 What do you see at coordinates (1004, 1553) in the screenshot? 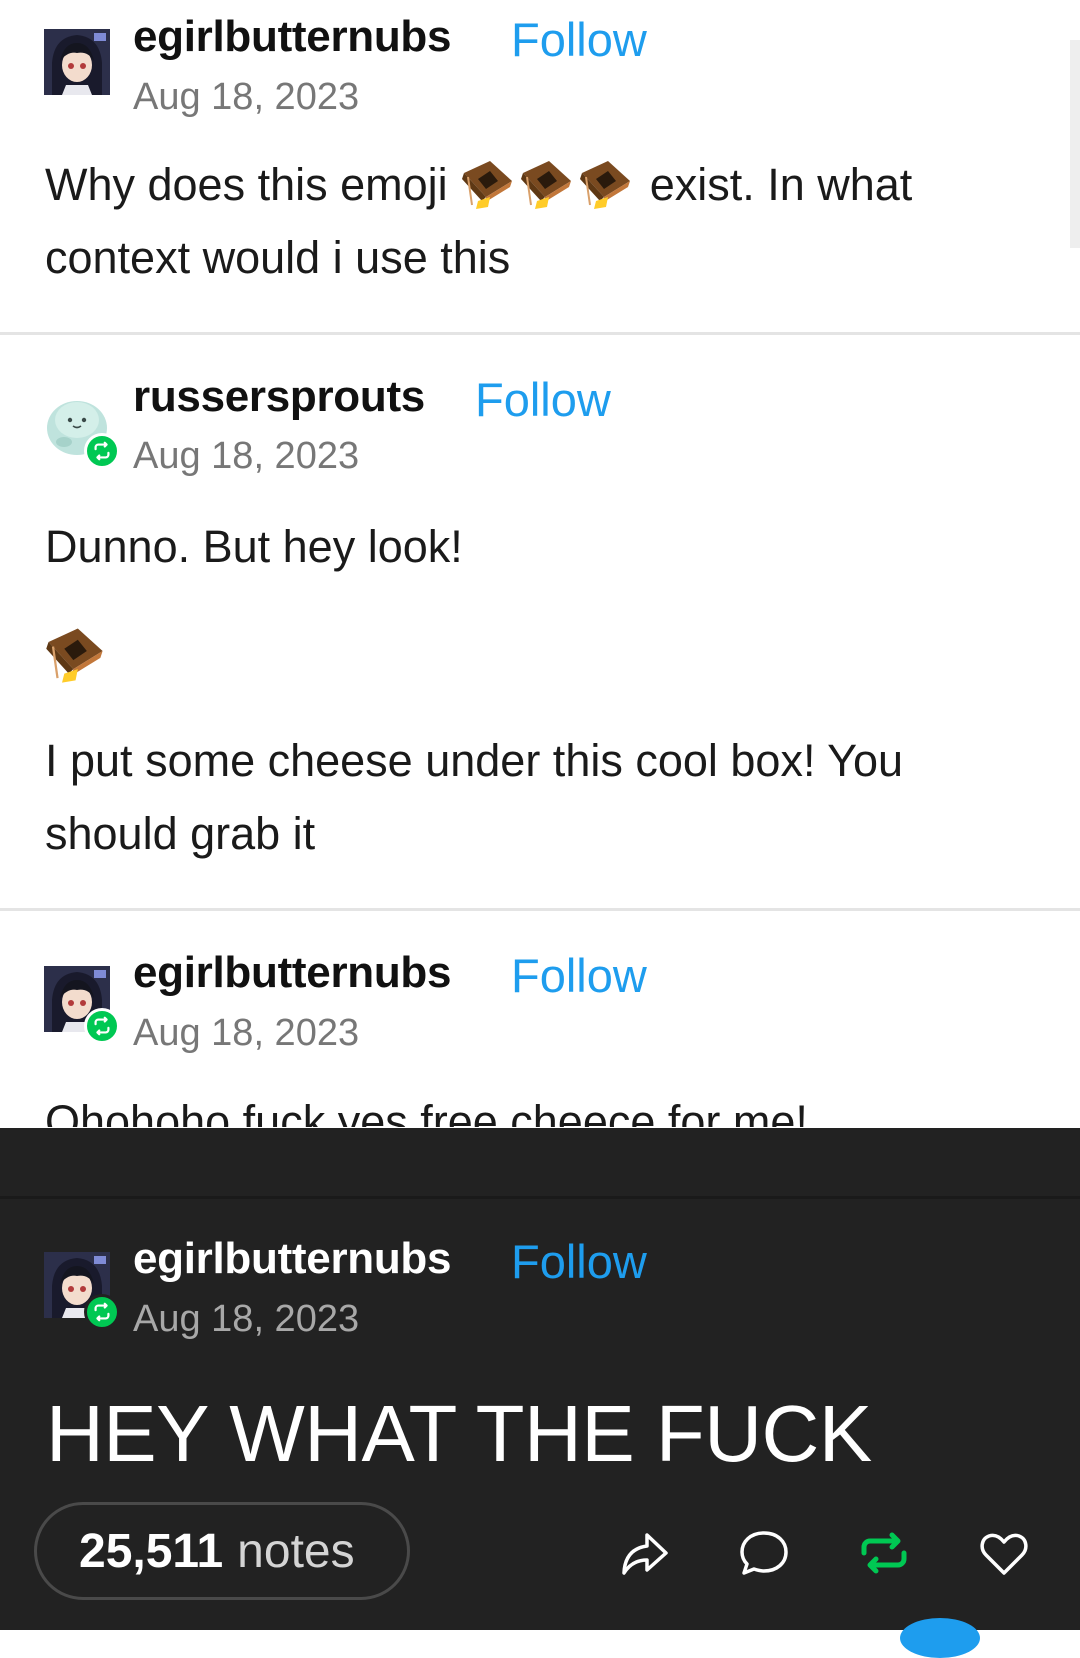
I see `like-icon` at bounding box center [1004, 1553].